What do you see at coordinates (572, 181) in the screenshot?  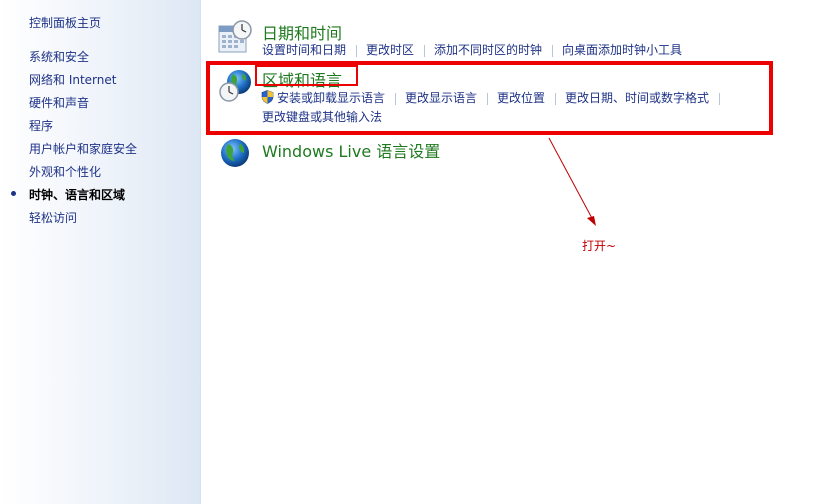 I see `annotation-arrow-icon` at bounding box center [572, 181].